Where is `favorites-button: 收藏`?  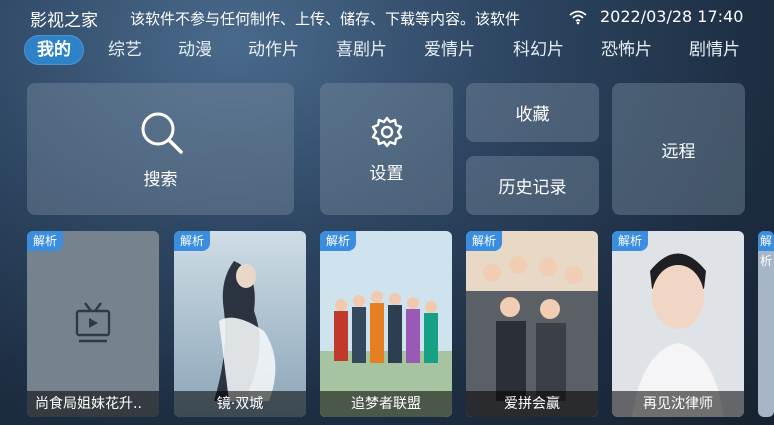
favorites-button: 收藏 is located at coordinates (532, 112).